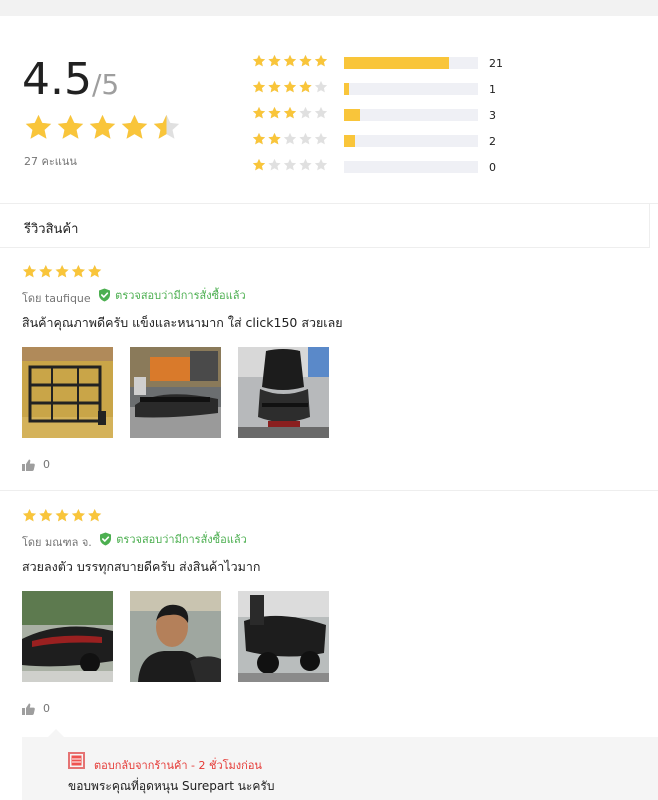 The height and width of the screenshot is (800, 658). Describe the element at coordinates (492, 115) in the screenshot. I see `distribution-count: 3` at that location.